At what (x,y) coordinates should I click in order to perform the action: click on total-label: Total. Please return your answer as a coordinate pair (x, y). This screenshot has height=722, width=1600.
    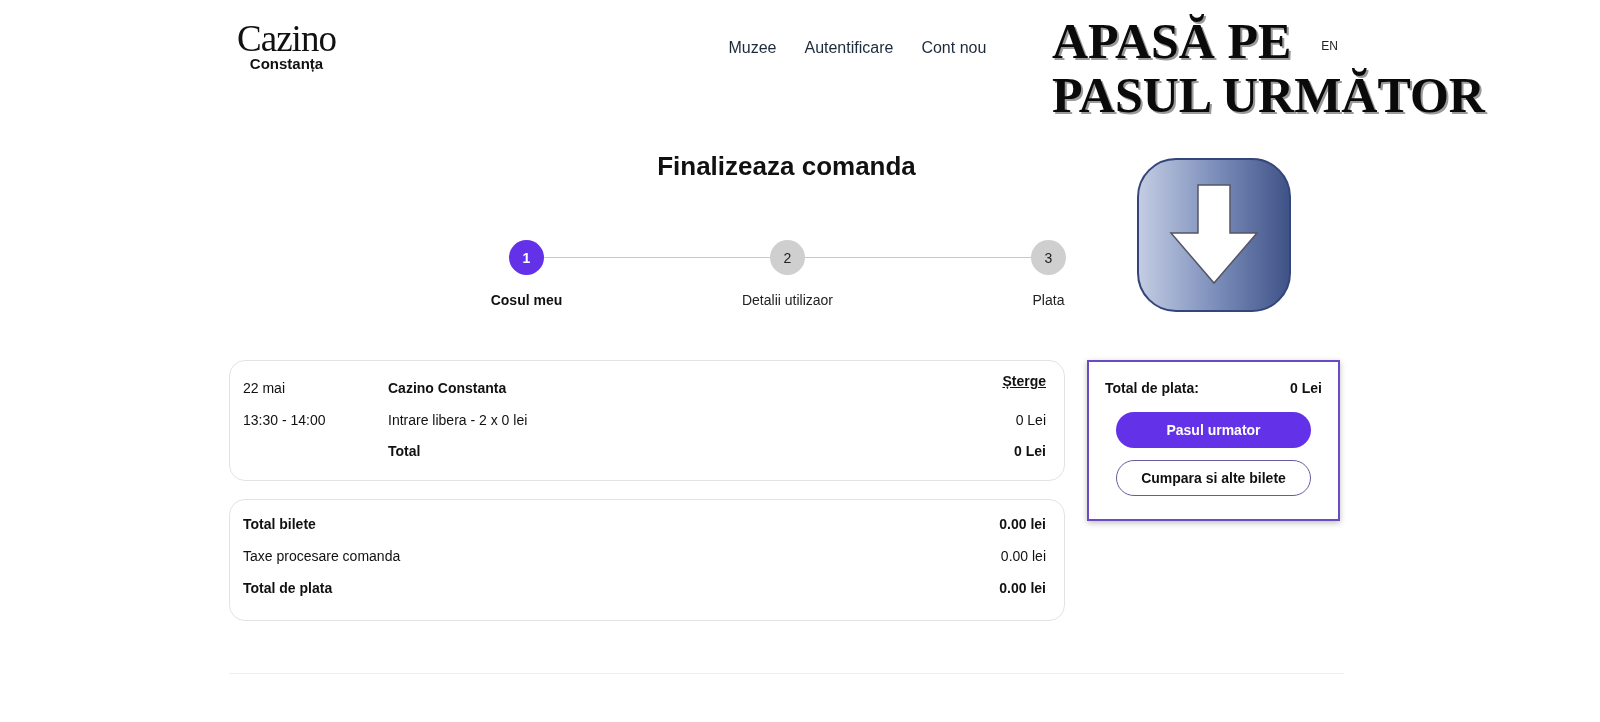
    Looking at the image, I should click on (405, 452).